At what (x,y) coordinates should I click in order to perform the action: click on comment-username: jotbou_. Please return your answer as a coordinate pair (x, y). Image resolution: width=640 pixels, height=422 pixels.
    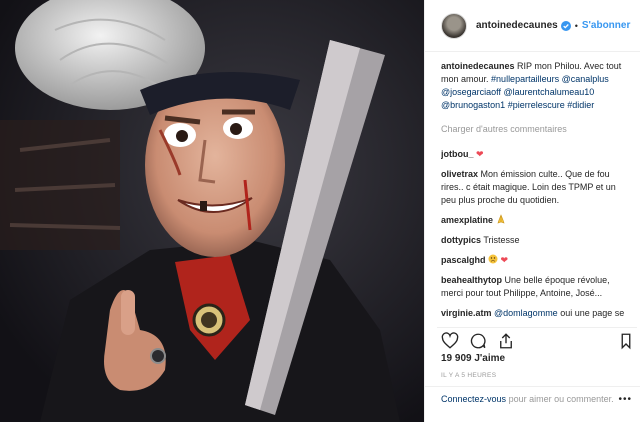
    Looking at the image, I should click on (457, 154).